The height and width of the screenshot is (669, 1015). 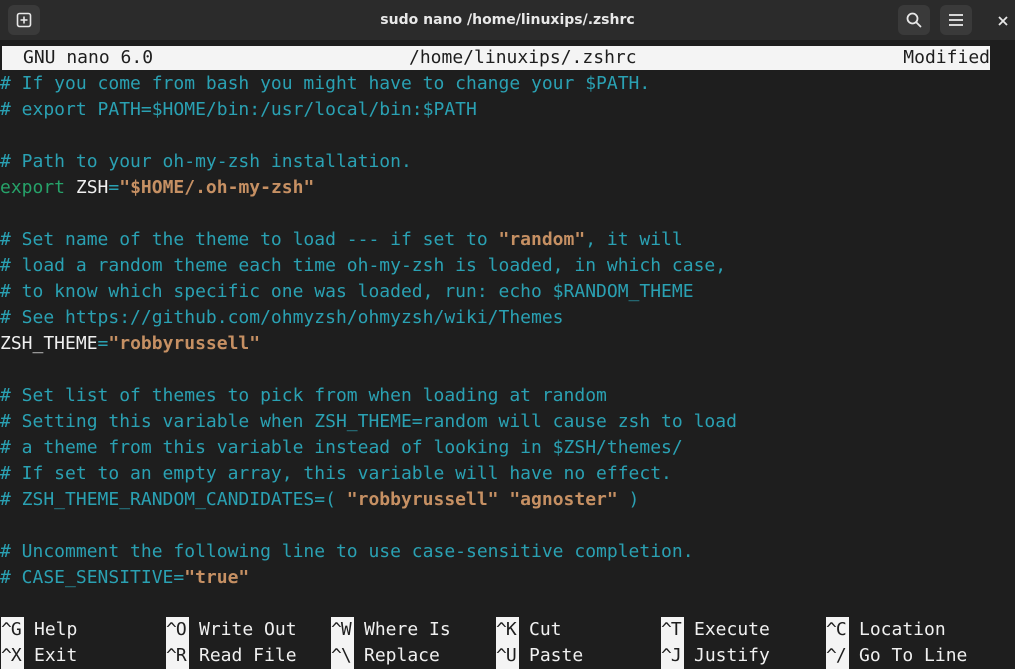 What do you see at coordinates (56, 655) in the screenshot?
I see `shortcut-label: Exit` at bounding box center [56, 655].